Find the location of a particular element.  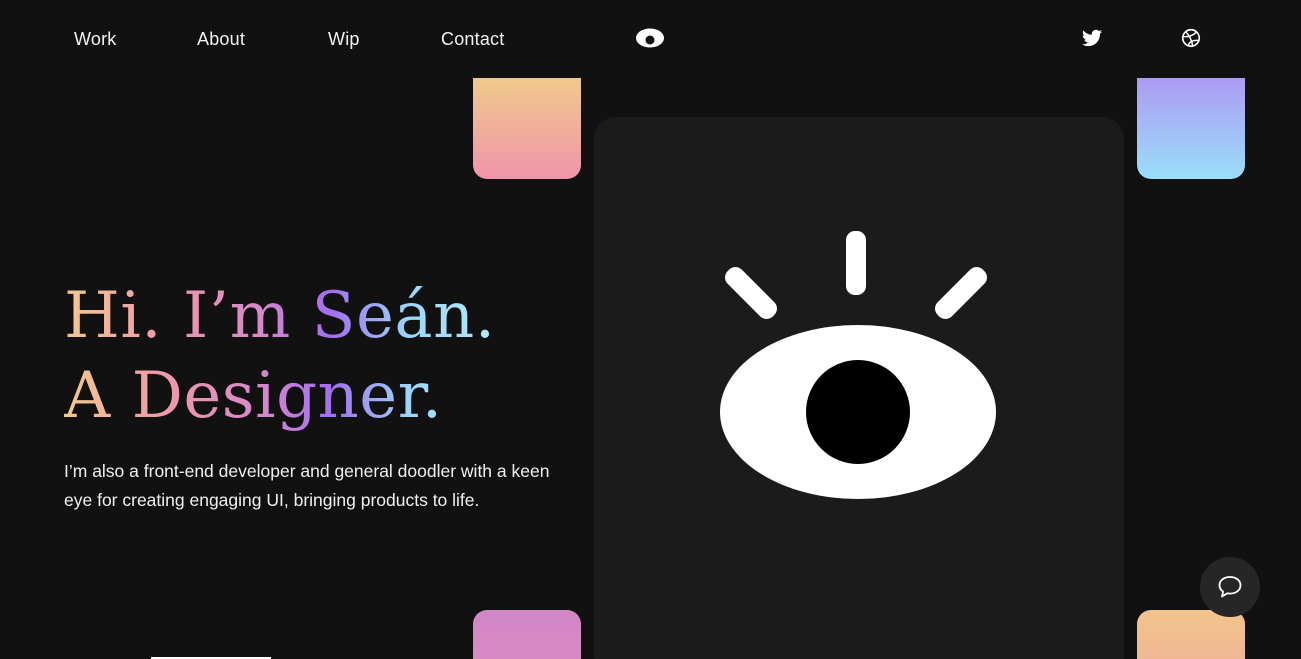

gradient-tile-top-right is located at coordinates (1191, 128).